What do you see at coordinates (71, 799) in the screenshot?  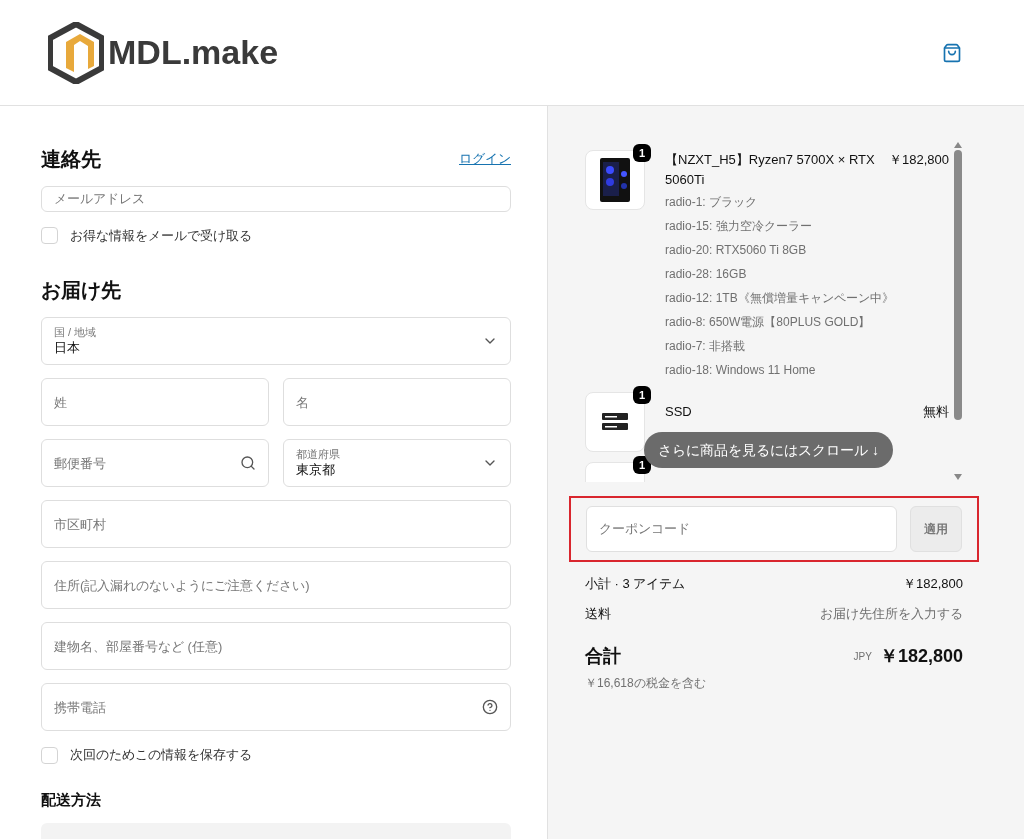 I see `section-title: 配送方法` at bounding box center [71, 799].